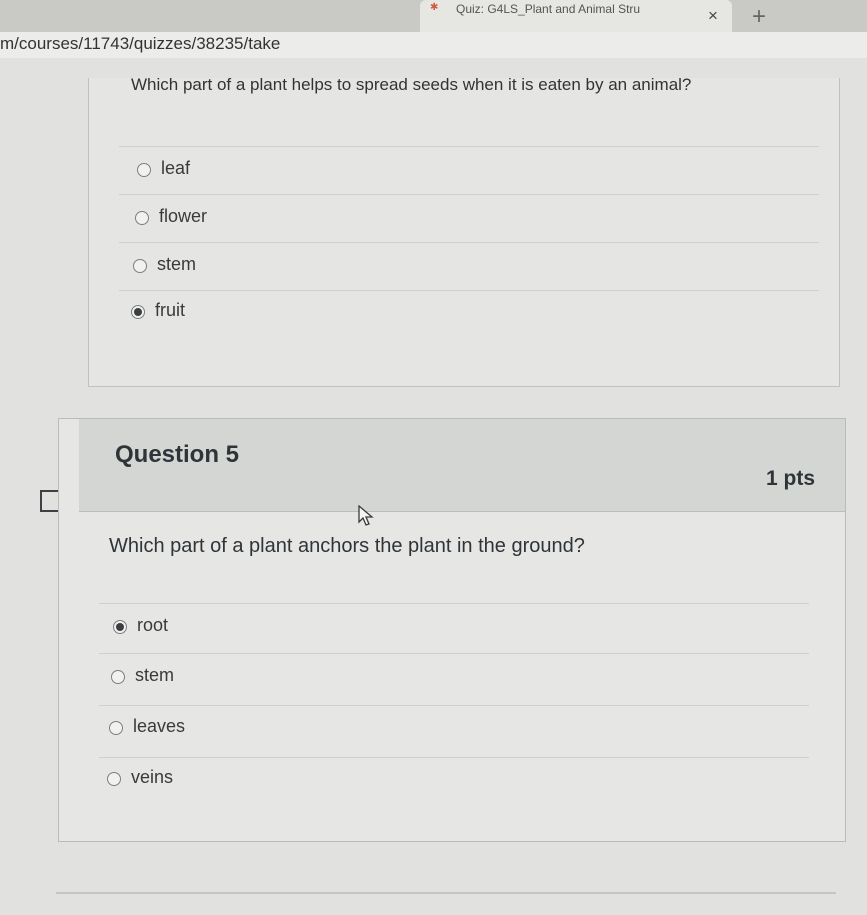 The image size is (867, 915). What do you see at coordinates (153, 625) in the screenshot?
I see `answer-label: root` at bounding box center [153, 625].